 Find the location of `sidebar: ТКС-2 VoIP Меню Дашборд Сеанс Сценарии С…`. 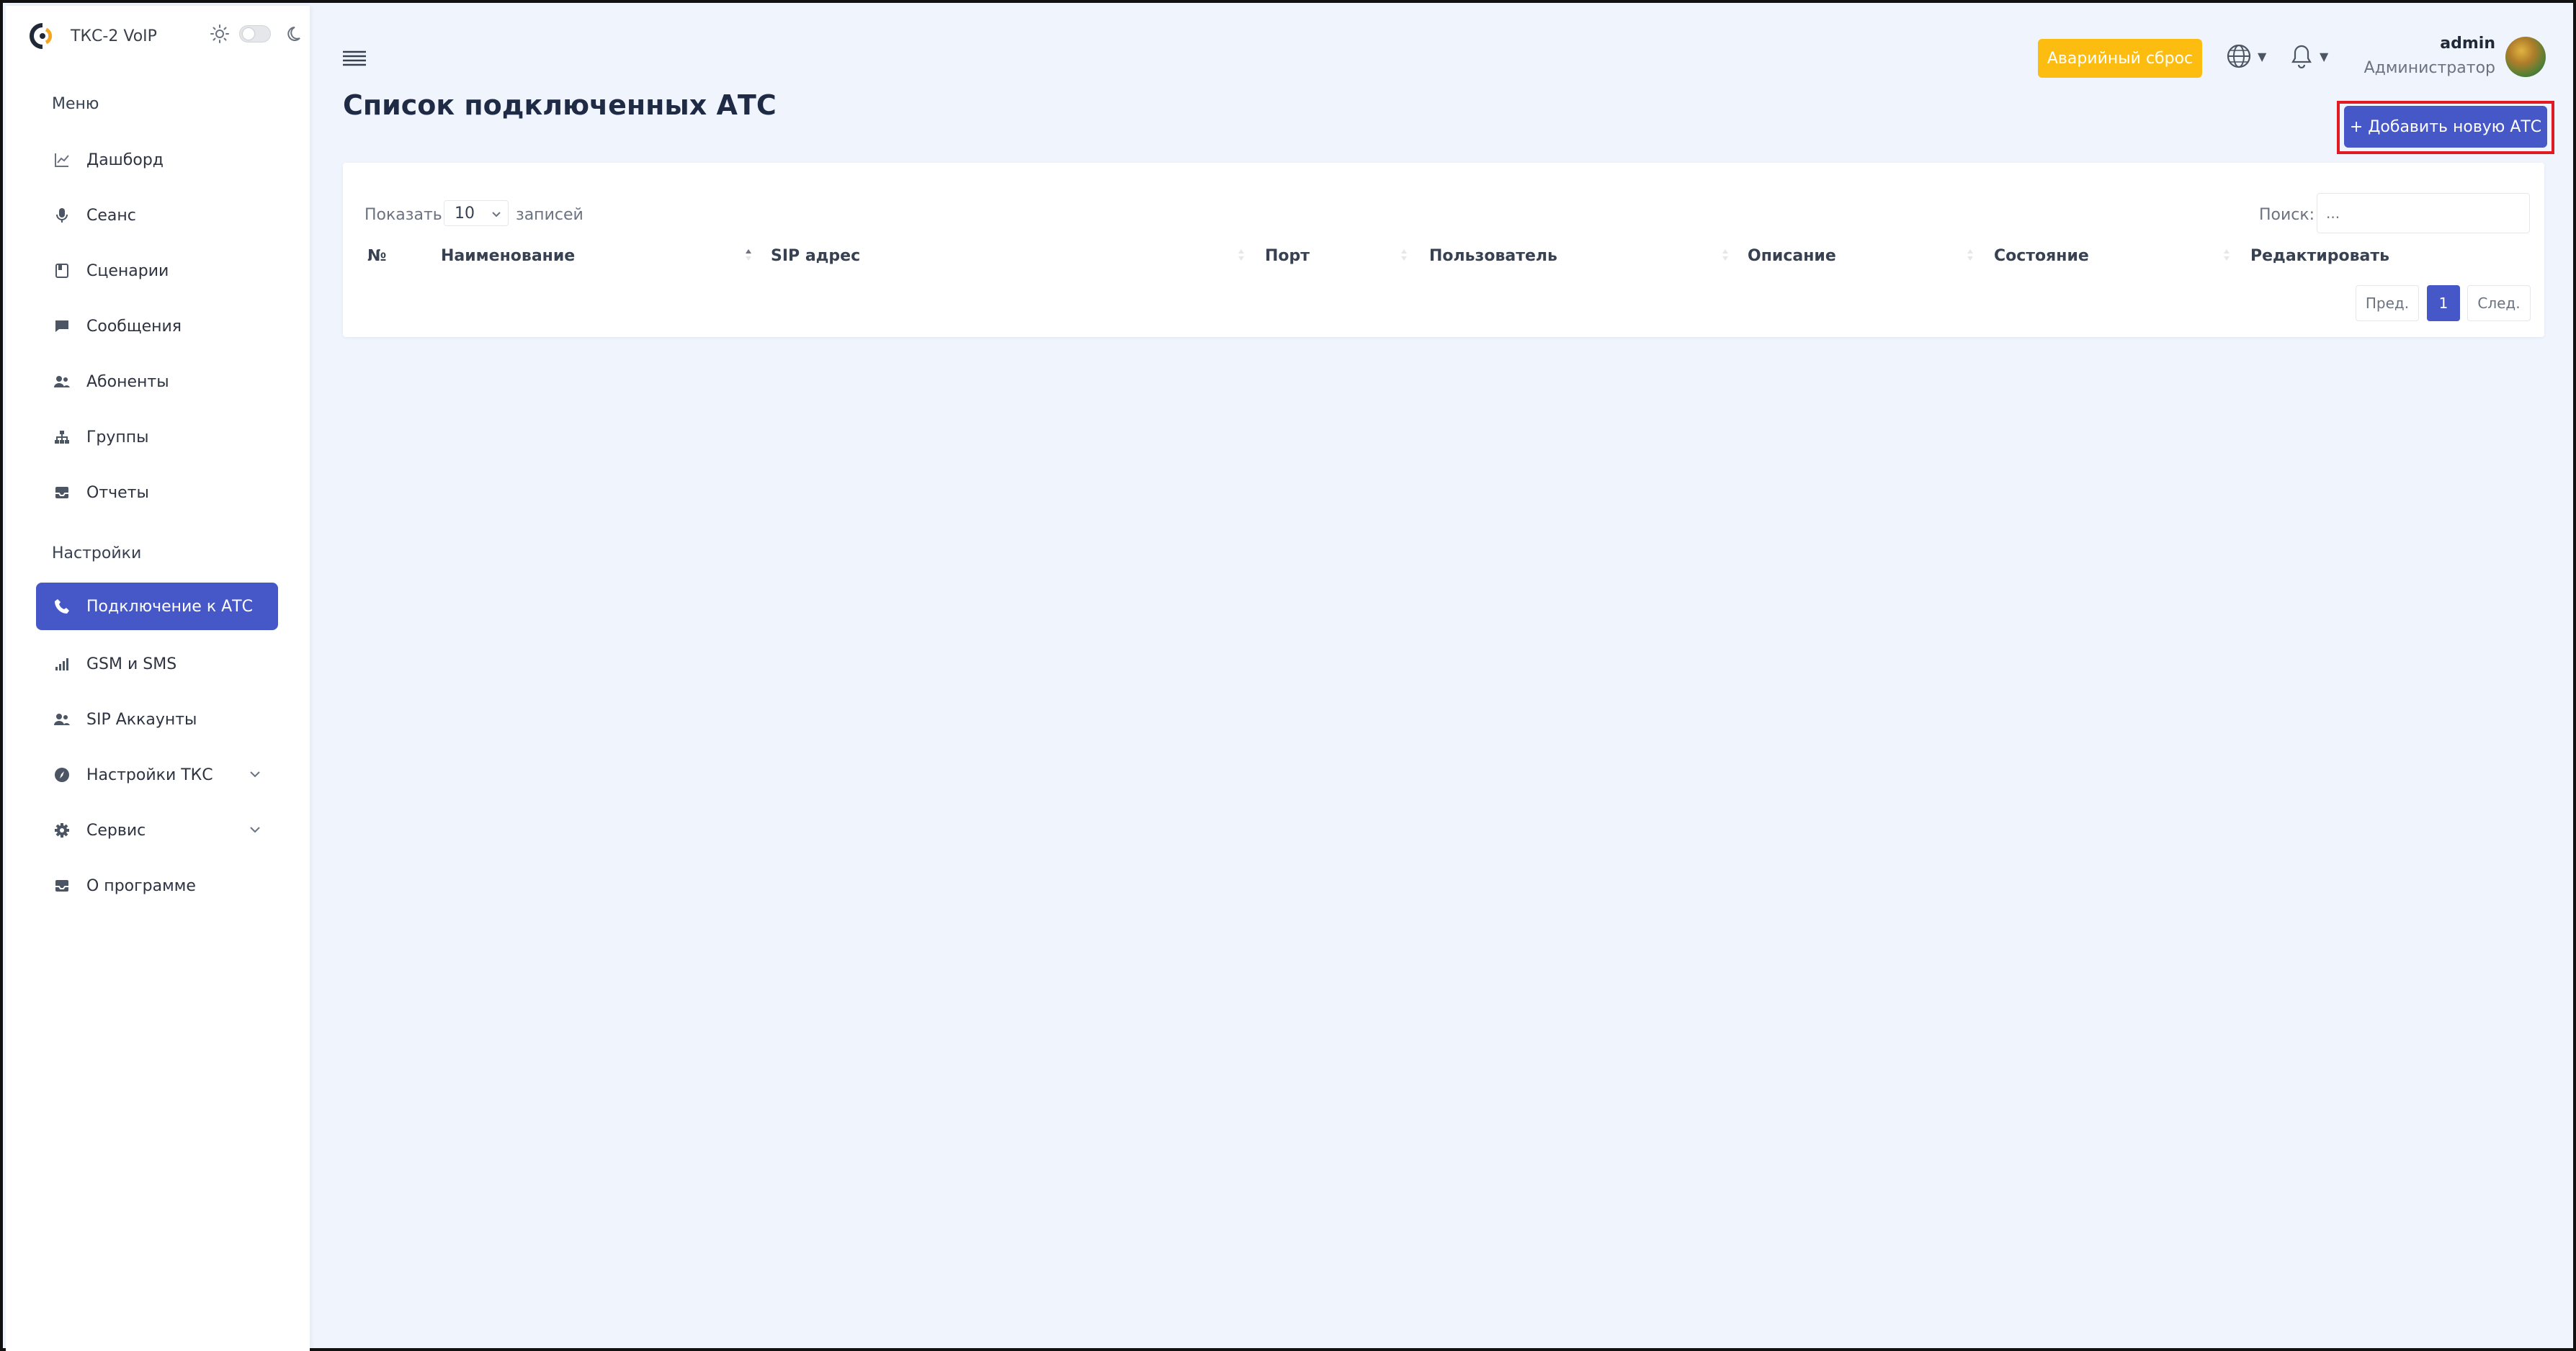

sidebar: ТКС-2 VoIP Меню Дашборд Сеанс Сценарии С… is located at coordinates (158, 678).